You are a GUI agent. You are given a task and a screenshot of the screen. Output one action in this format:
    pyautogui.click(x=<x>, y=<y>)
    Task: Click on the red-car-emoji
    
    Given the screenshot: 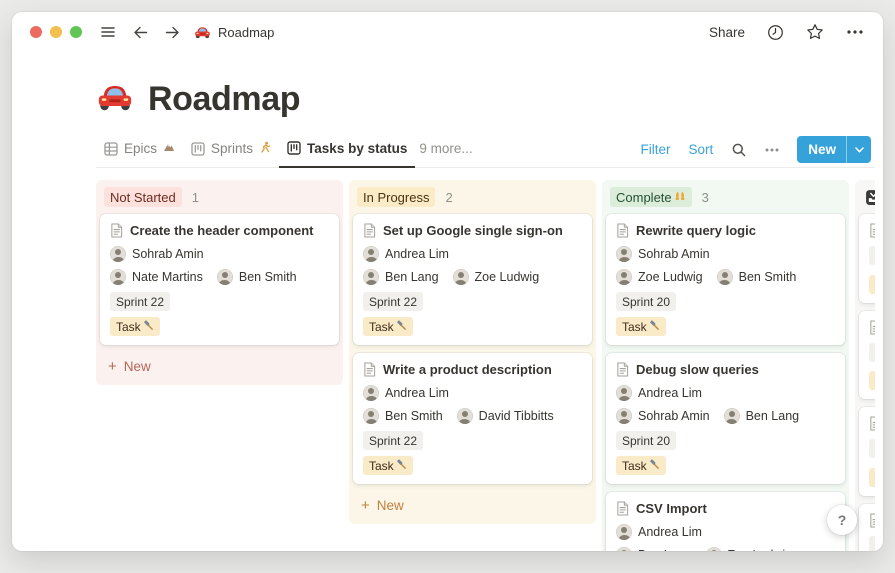 What is the action you would take?
    pyautogui.click(x=202, y=32)
    